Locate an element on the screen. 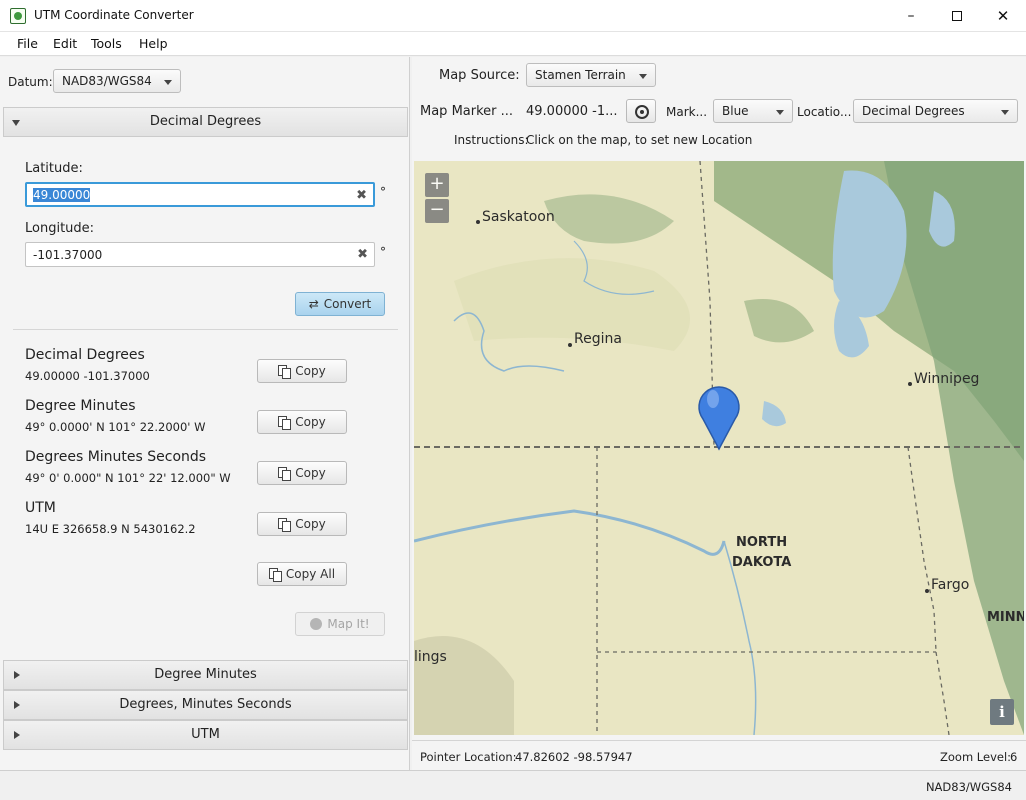 The image size is (1026, 800). minimize-icon: – is located at coordinates (911, 16).